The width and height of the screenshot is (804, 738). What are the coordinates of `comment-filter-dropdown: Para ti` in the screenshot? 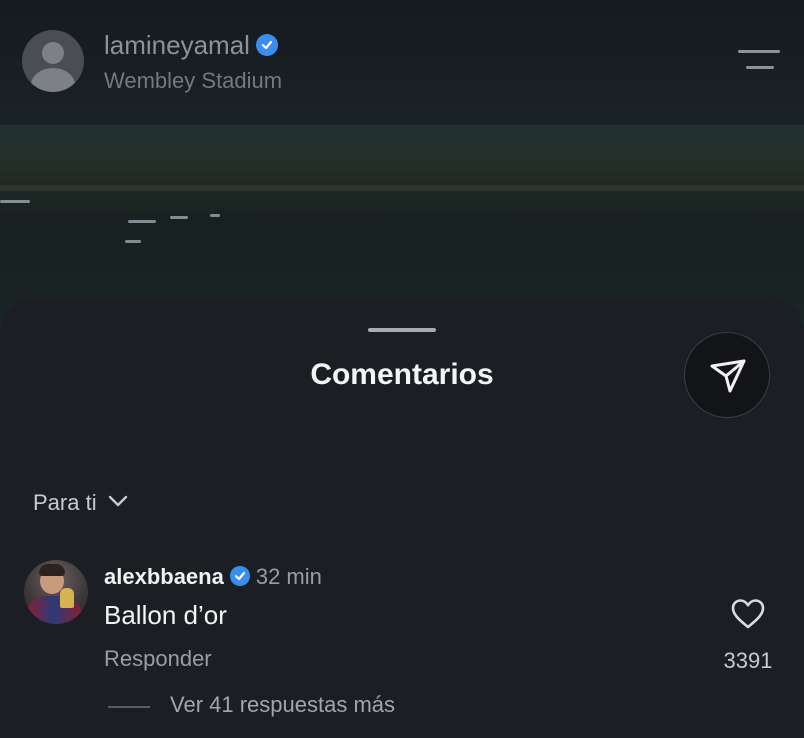 It's located at (81, 502).